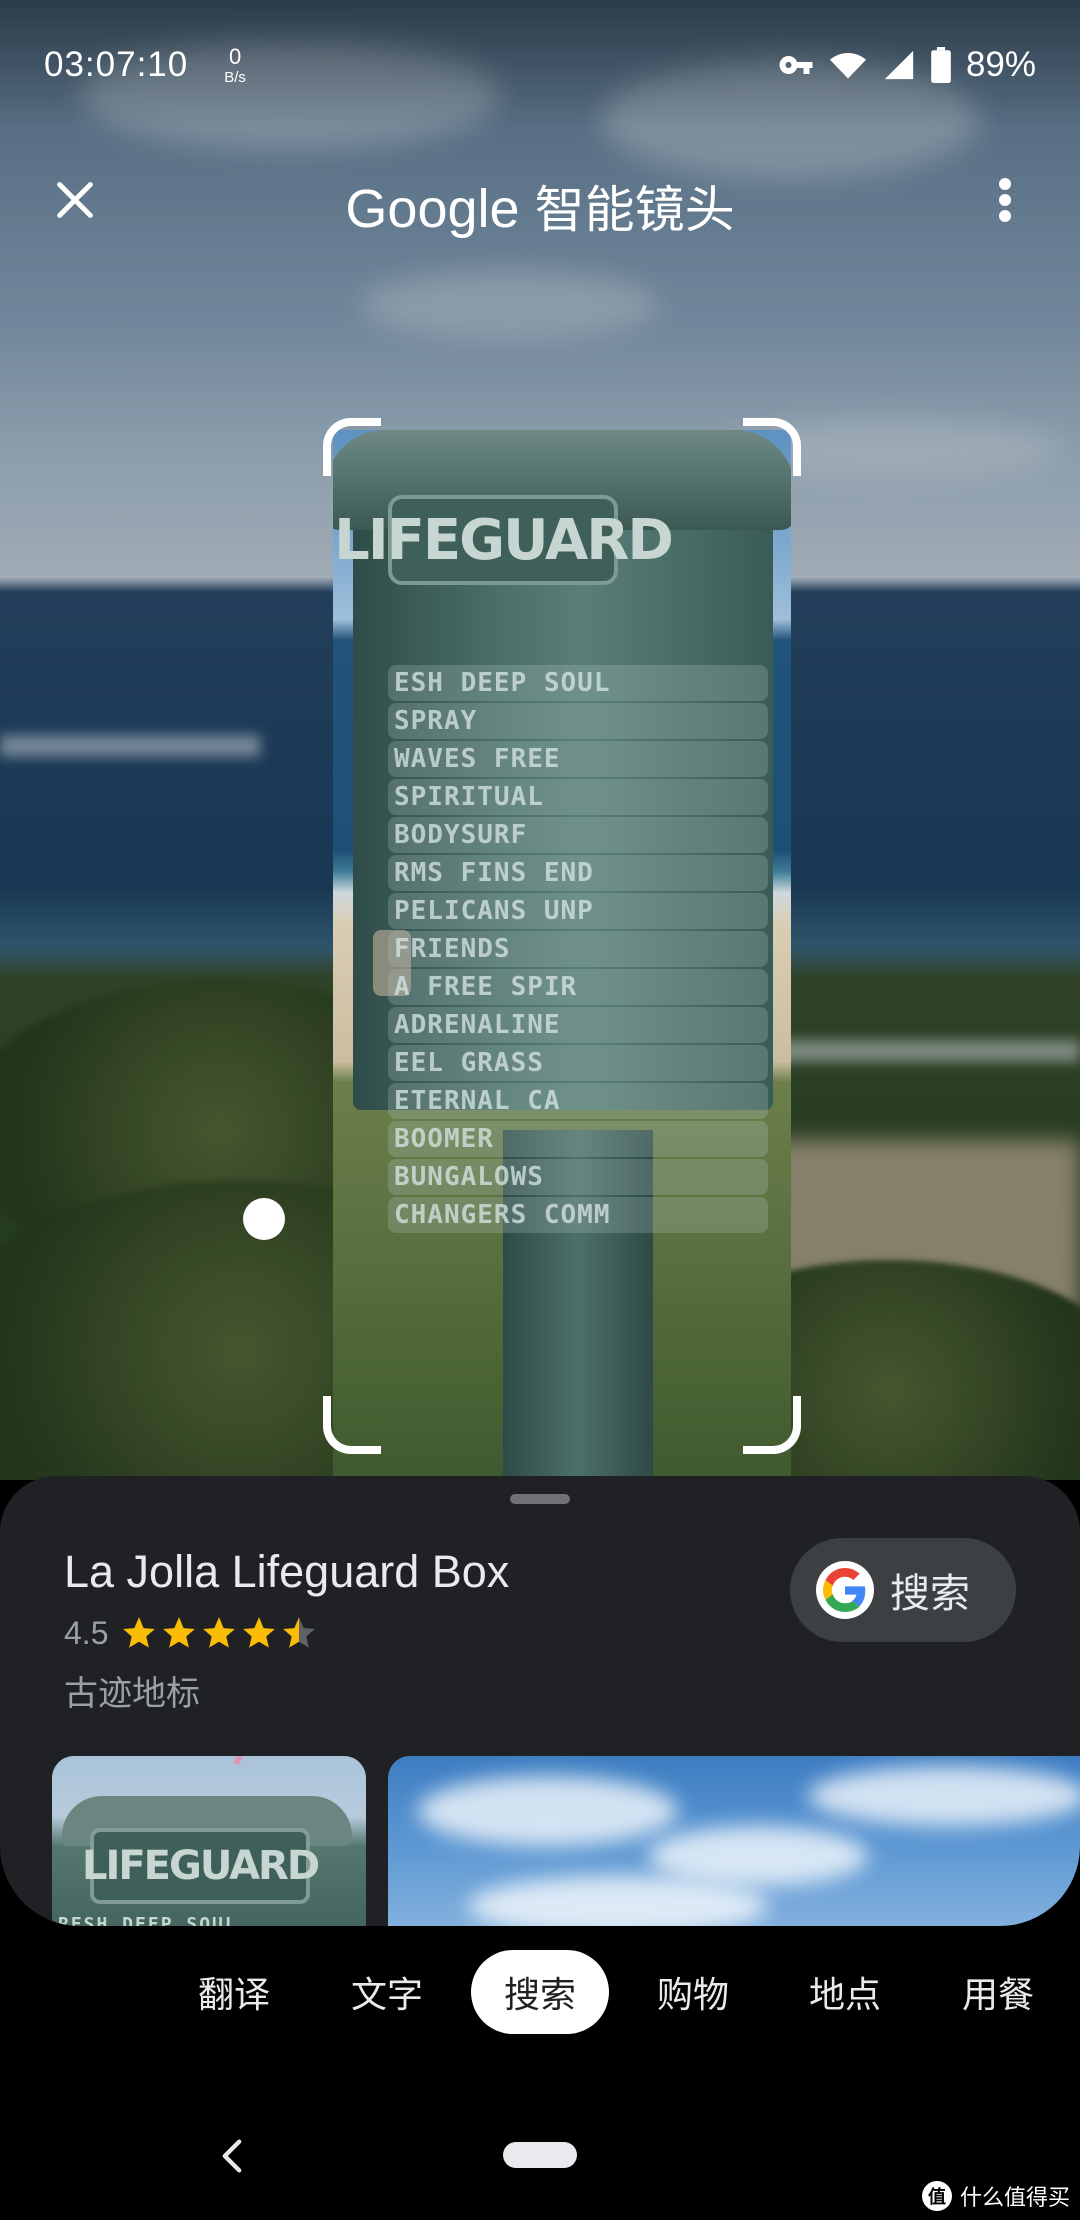 Image resolution: width=1080 pixels, height=2220 pixels. Describe the element at coordinates (540, 65) in the screenshot. I see `status-bar: 03:07:10 0 B/s 89%` at that location.